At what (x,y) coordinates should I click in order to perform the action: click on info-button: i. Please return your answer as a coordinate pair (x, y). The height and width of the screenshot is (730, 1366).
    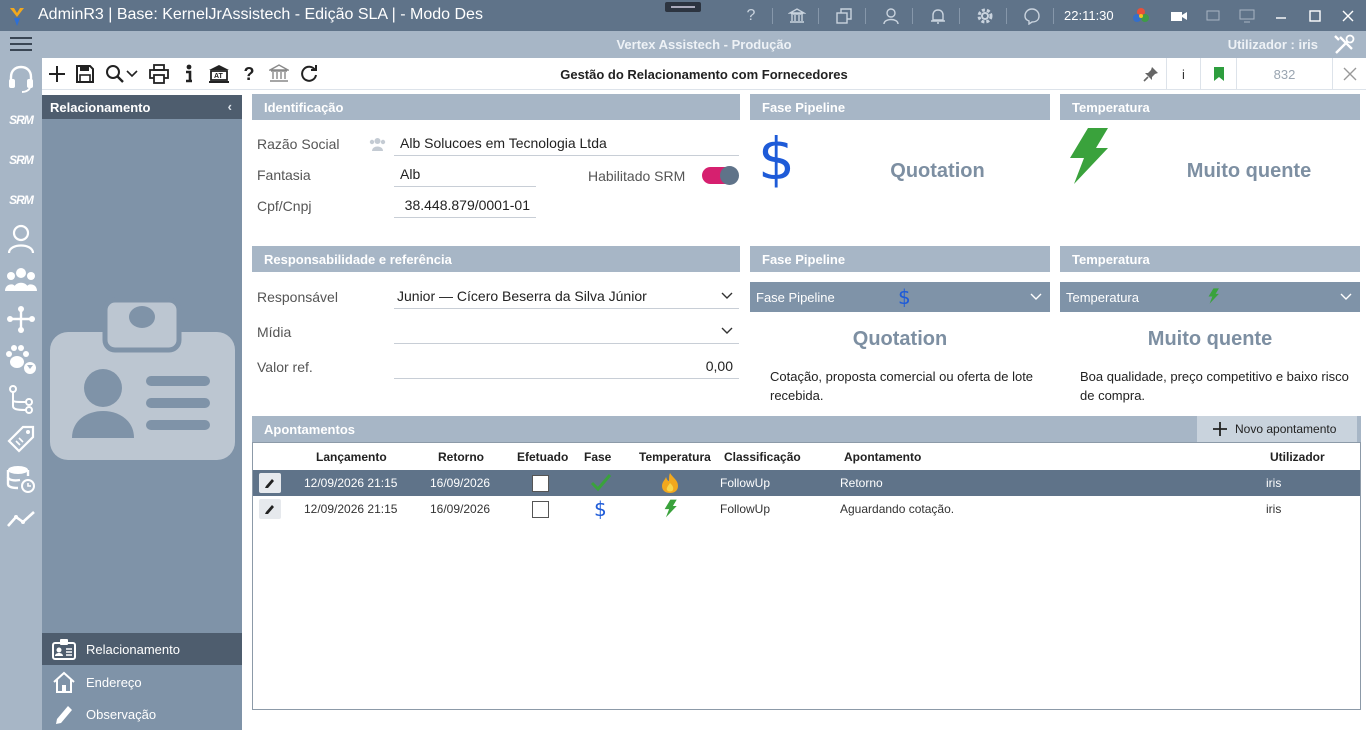
    Looking at the image, I should click on (1183, 74).